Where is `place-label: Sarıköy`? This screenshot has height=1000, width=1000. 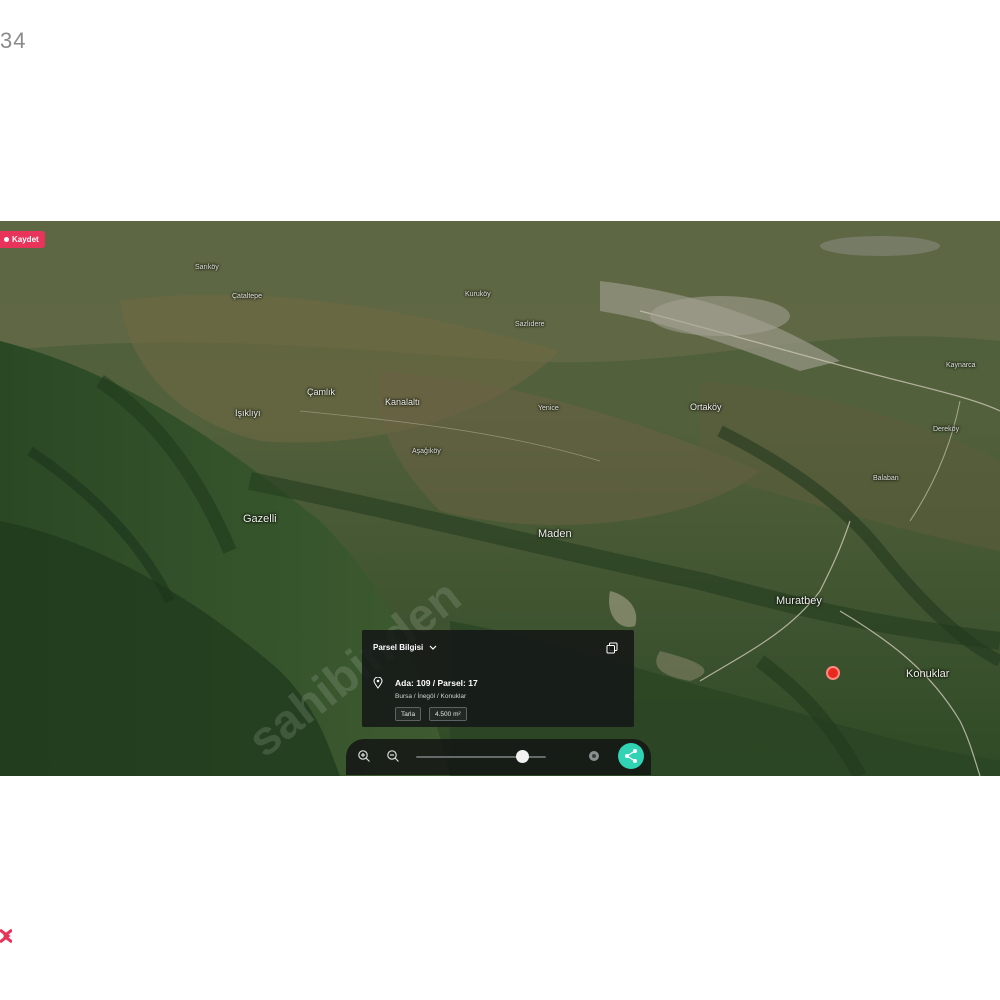 place-label: Sarıköy is located at coordinates (207, 267).